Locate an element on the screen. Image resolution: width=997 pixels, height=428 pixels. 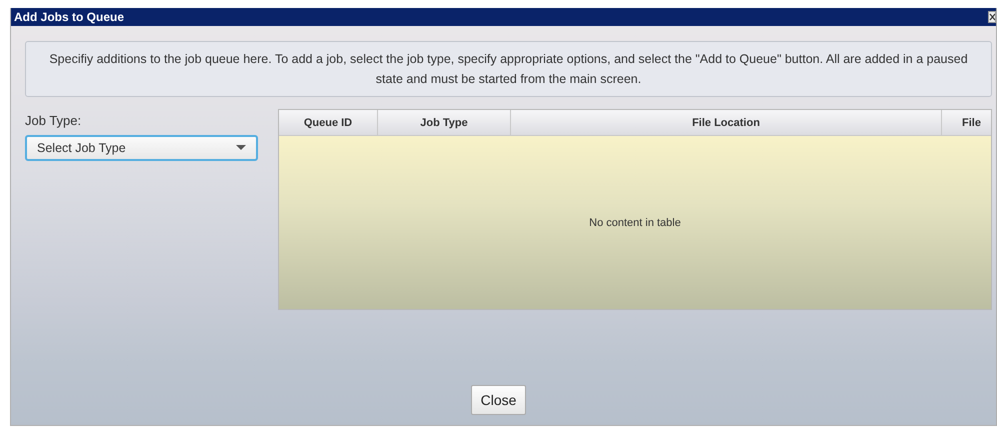
empty-message: No content in table is located at coordinates (635, 222).